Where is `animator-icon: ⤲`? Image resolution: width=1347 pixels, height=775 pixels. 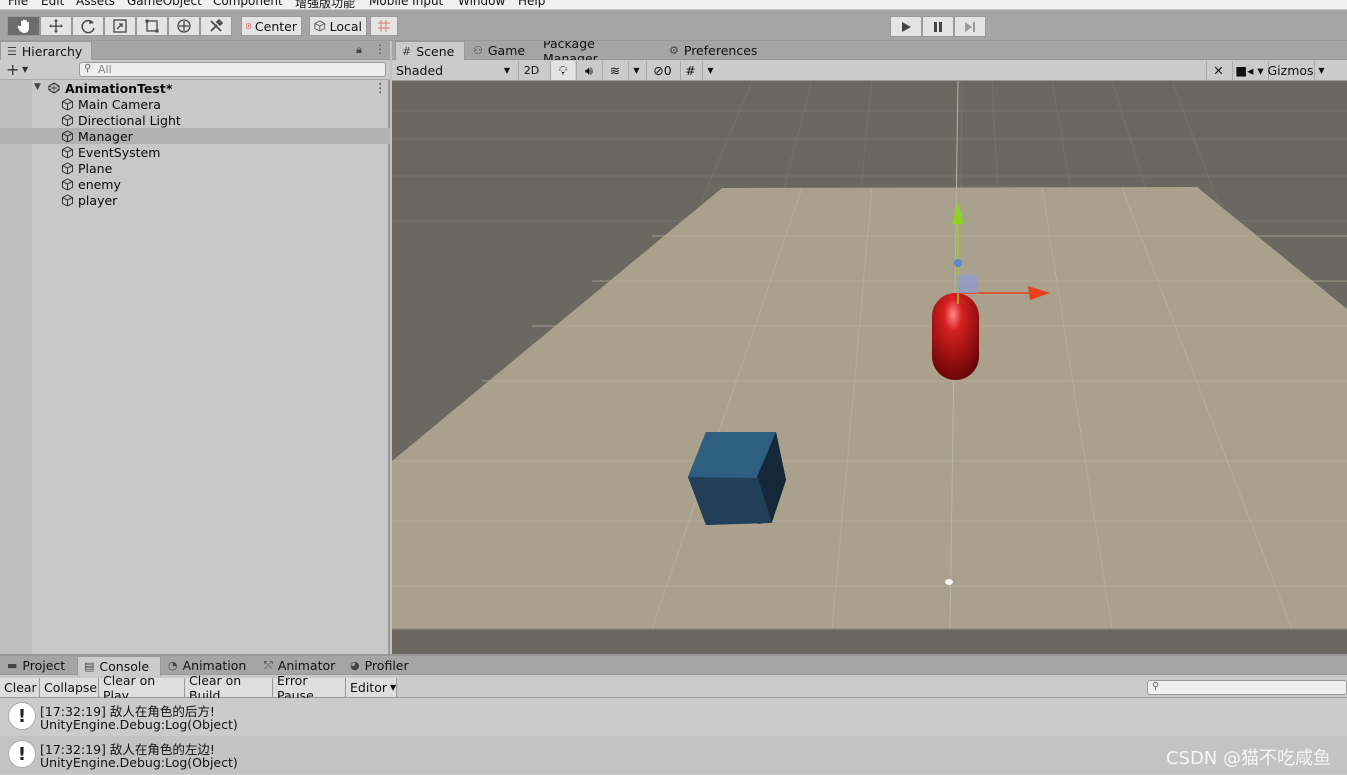 animator-icon: ⤲ is located at coordinates (268, 665).